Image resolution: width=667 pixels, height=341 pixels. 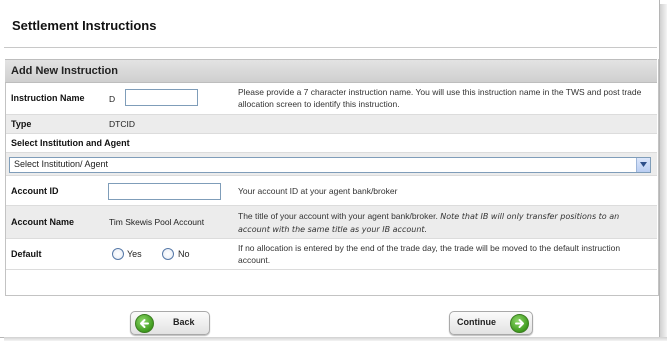 What do you see at coordinates (331, 124) in the screenshot?
I see `row-type: Type DTCID` at bounding box center [331, 124].